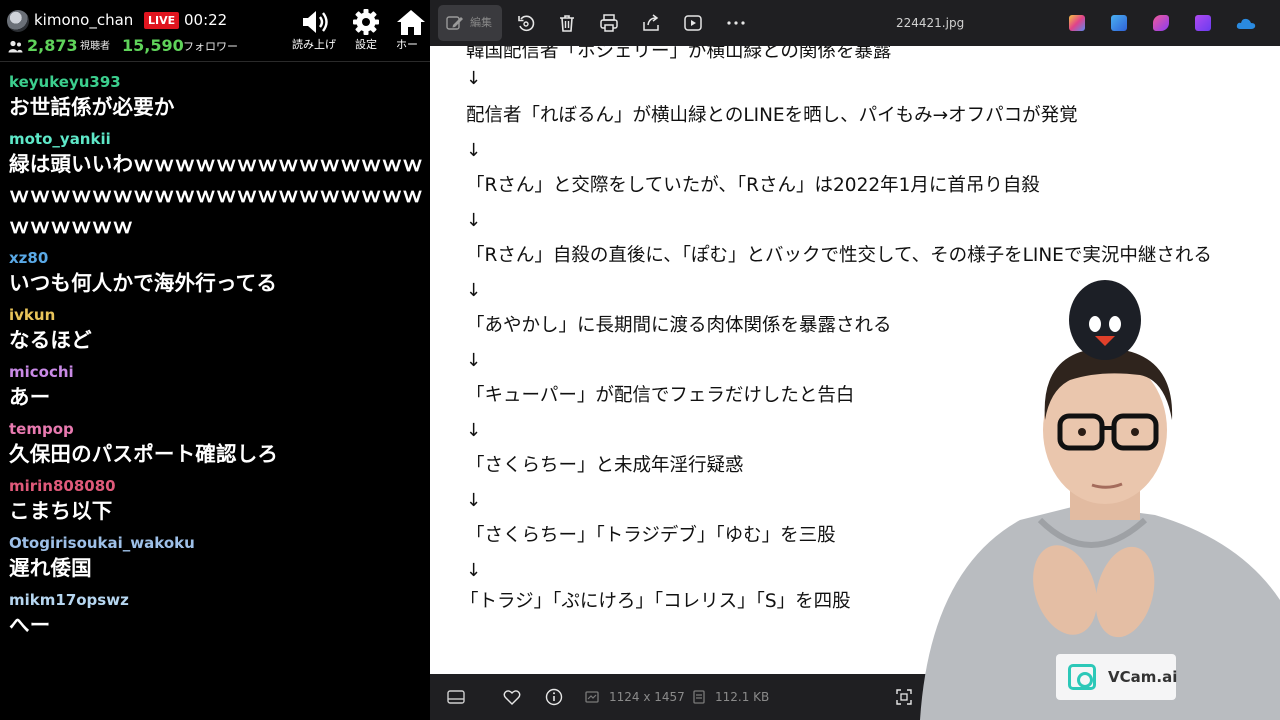 The width and height of the screenshot is (1280, 720). I want to click on chat-message: xz80 いつも何人かで海外行ってる, so click(215, 273).